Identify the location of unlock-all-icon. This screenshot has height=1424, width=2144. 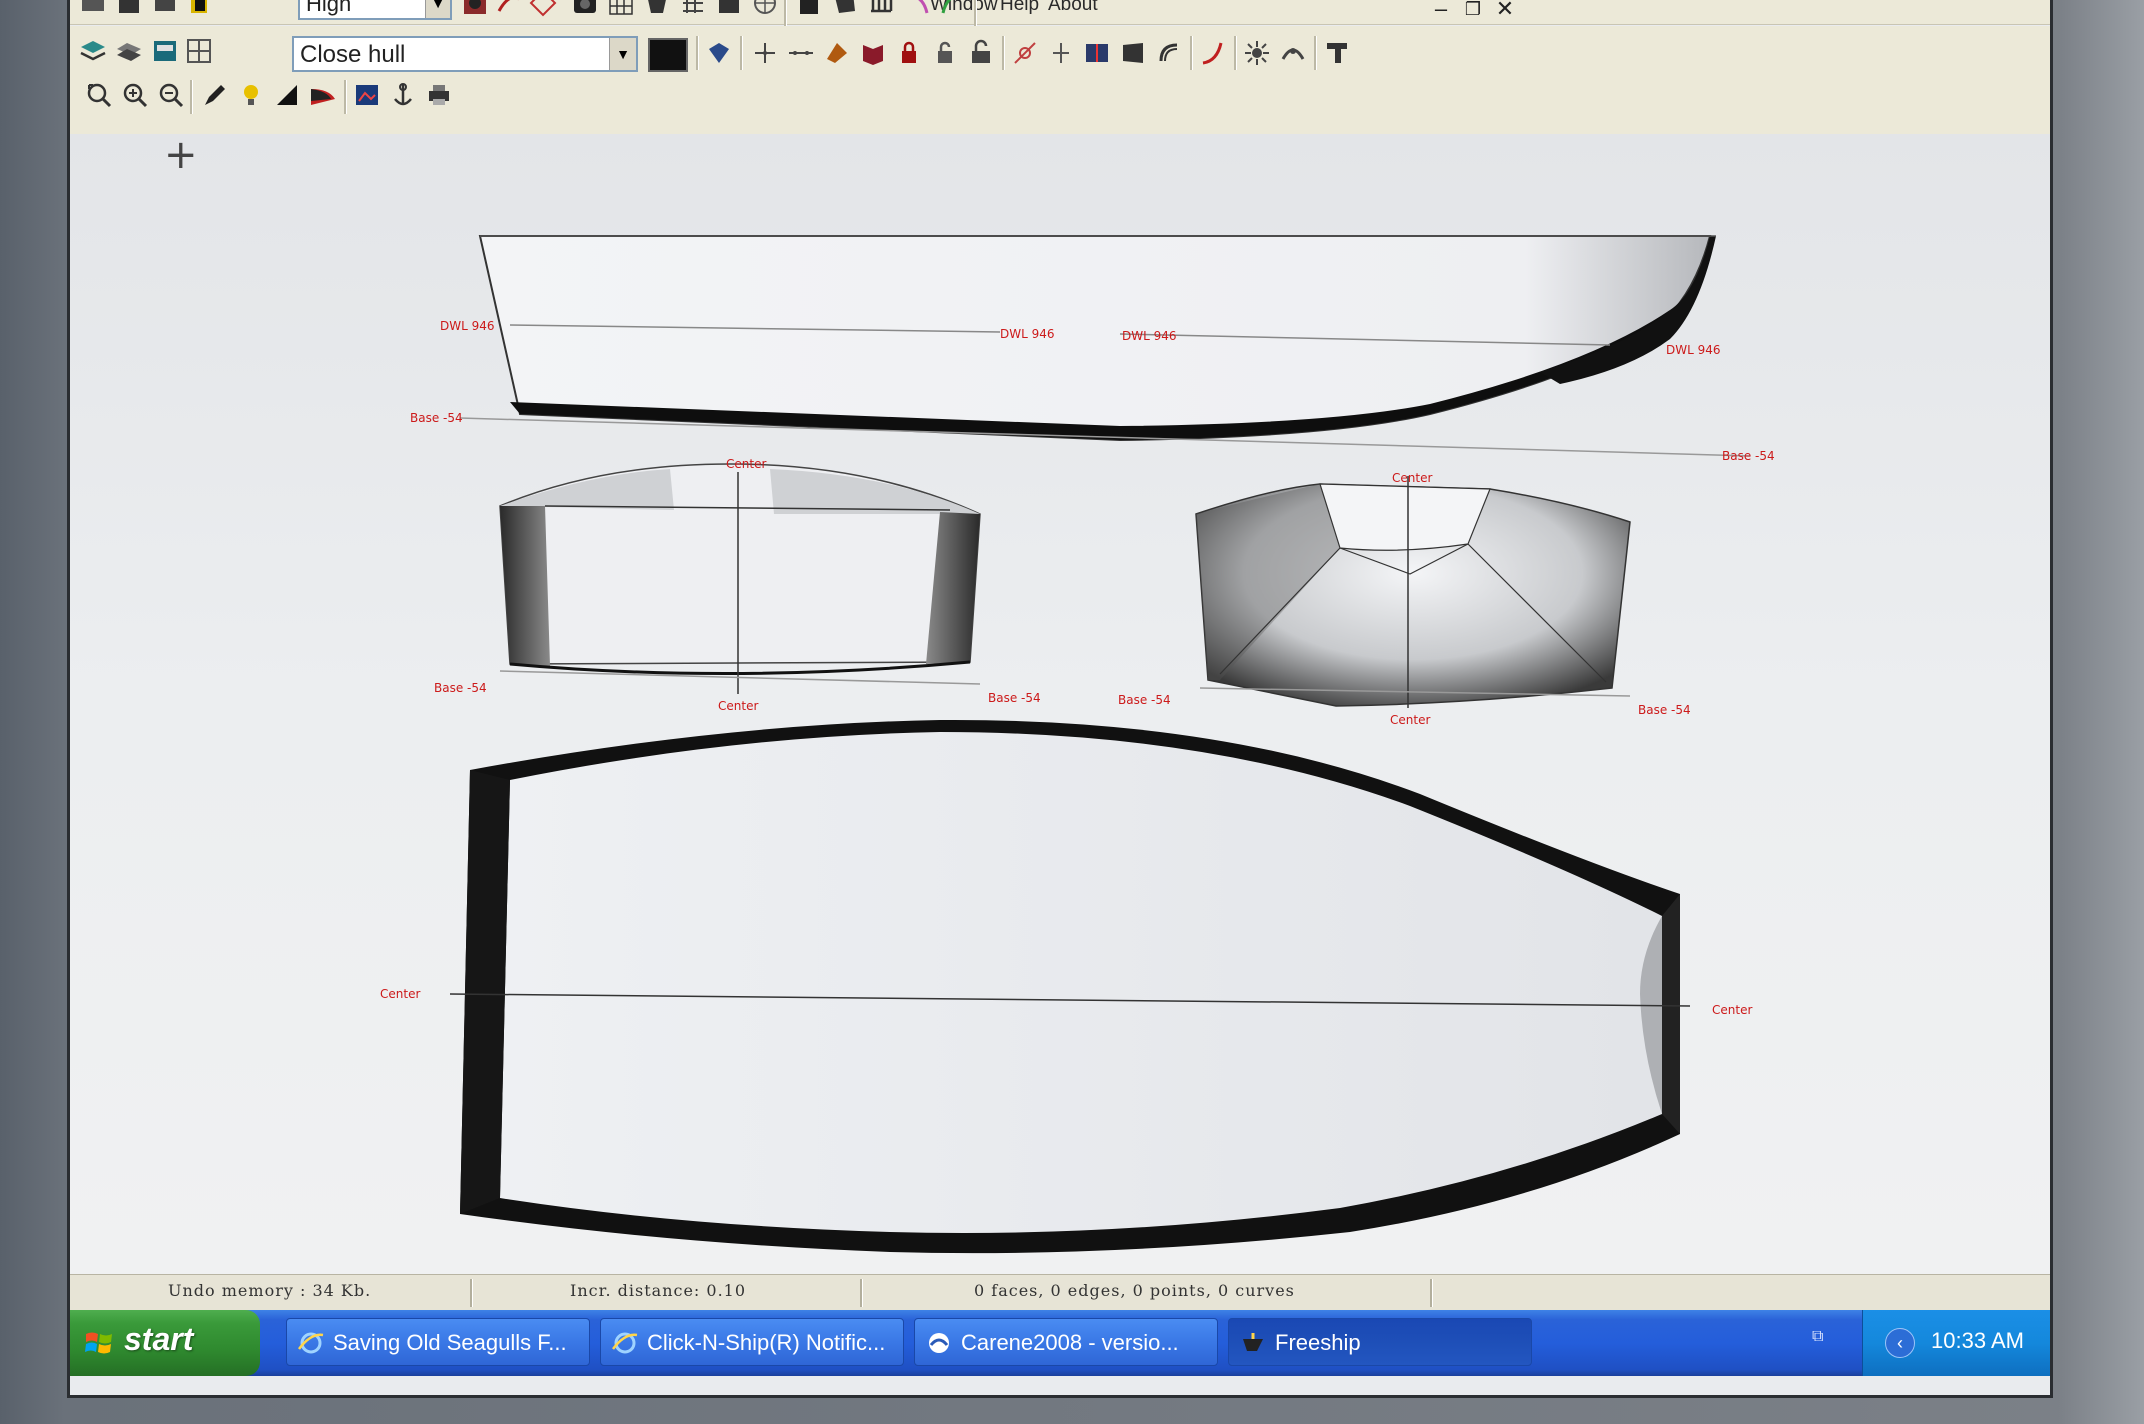
(981, 53).